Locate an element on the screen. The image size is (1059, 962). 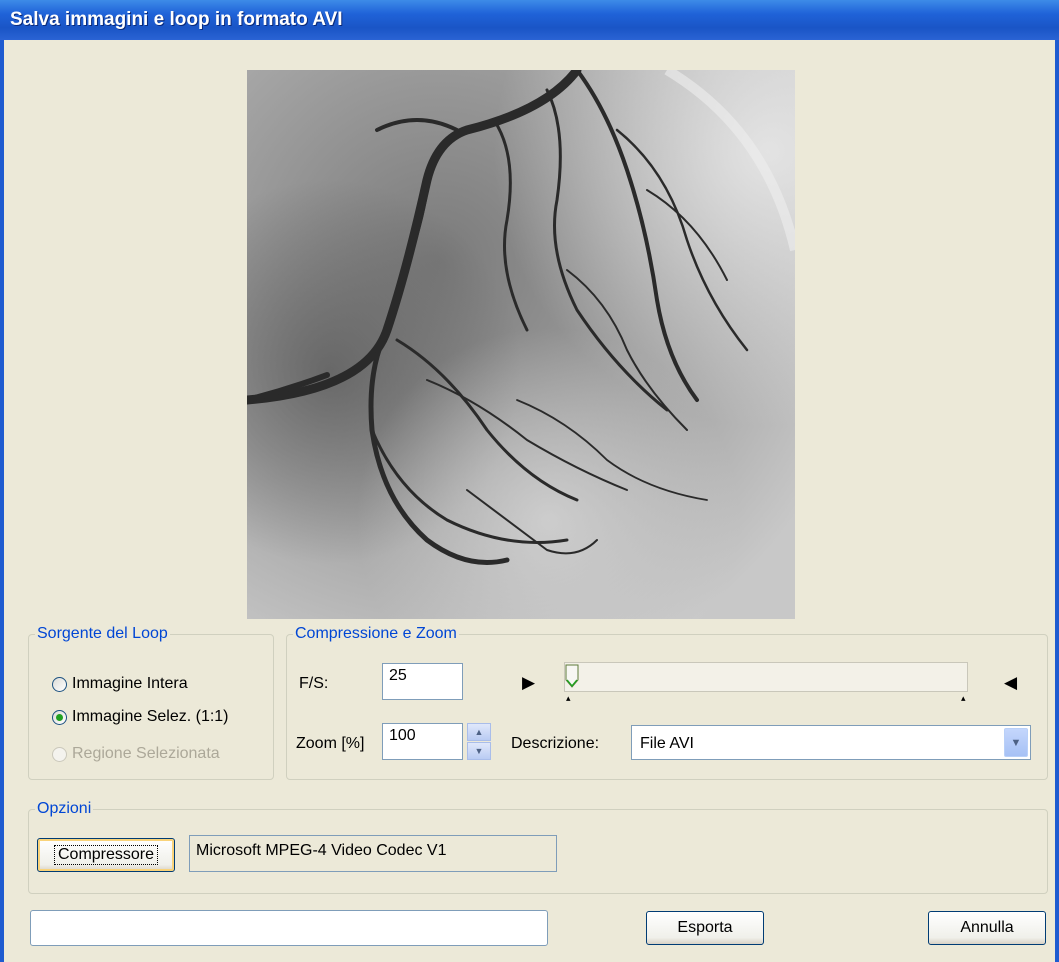
radio-selected-region: Regione Selezionata is located at coordinates (136, 754).